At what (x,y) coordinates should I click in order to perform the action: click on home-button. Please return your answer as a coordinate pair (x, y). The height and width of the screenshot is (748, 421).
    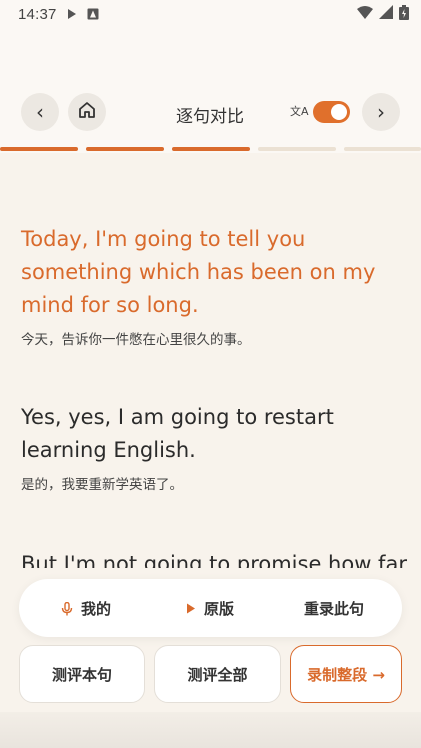
    Looking at the image, I should click on (87, 112).